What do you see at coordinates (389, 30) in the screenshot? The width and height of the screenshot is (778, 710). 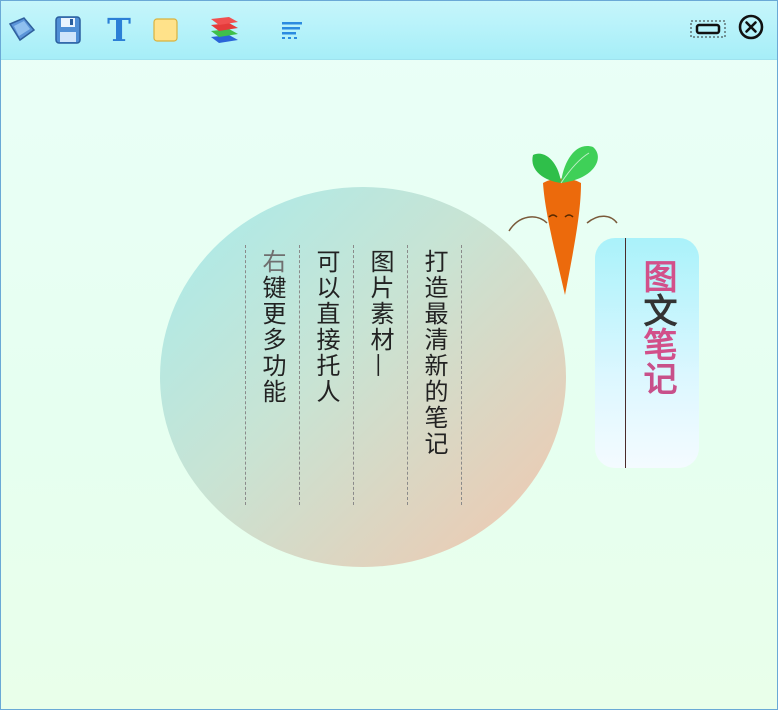 I see `toolbar: T` at bounding box center [389, 30].